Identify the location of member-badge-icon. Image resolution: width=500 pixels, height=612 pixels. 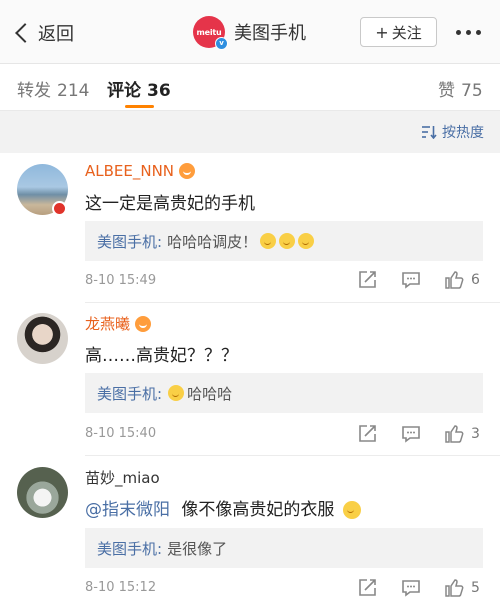
(59, 208).